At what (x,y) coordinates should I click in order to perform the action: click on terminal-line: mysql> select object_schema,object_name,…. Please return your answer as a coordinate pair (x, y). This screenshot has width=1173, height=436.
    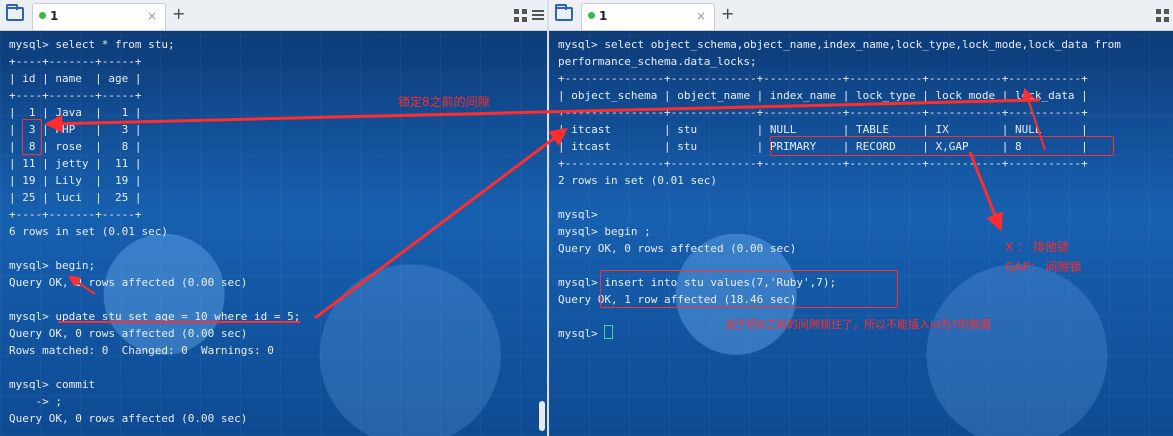
    Looking at the image, I should click on (839, 44).